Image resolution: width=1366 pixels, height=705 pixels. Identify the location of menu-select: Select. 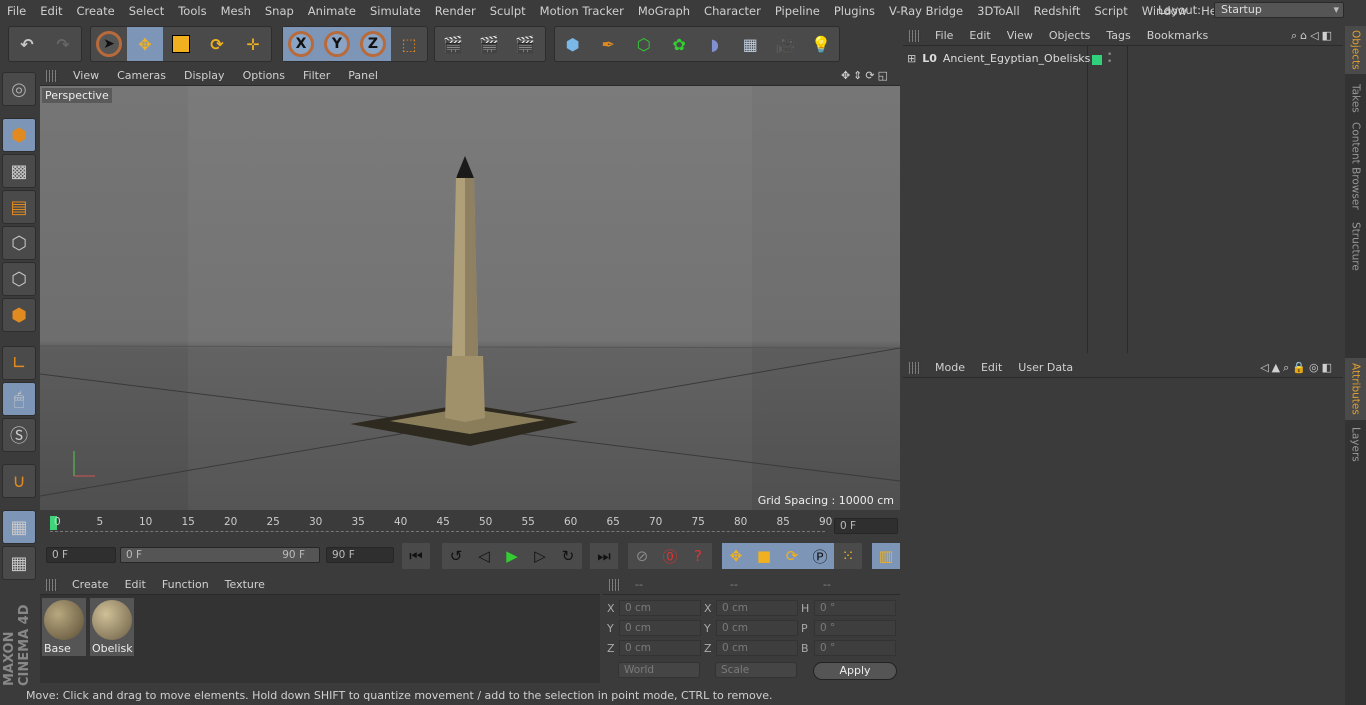
(146, 11).